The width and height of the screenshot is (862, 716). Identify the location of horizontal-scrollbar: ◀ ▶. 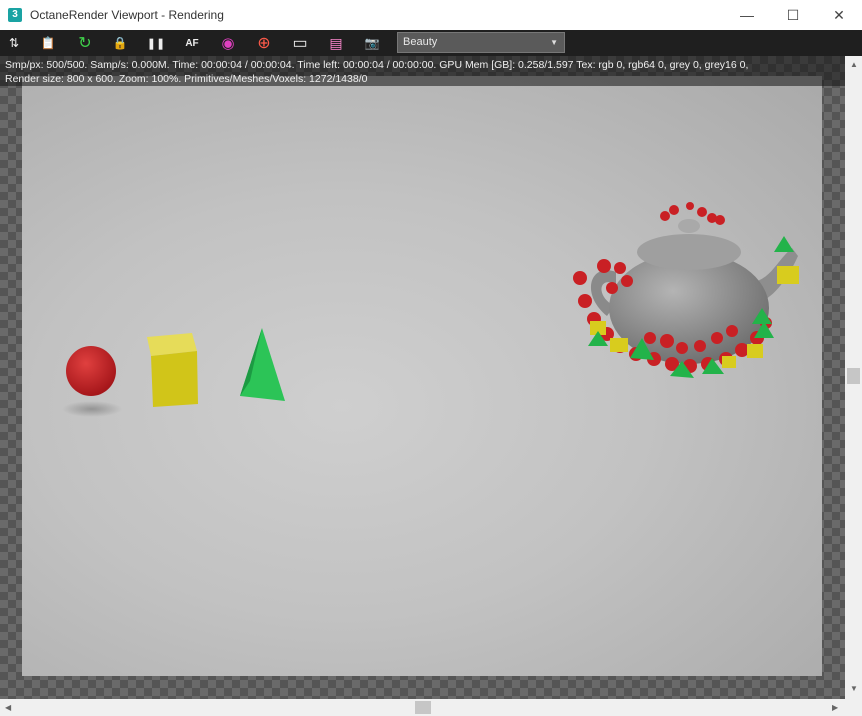
(422, 707).